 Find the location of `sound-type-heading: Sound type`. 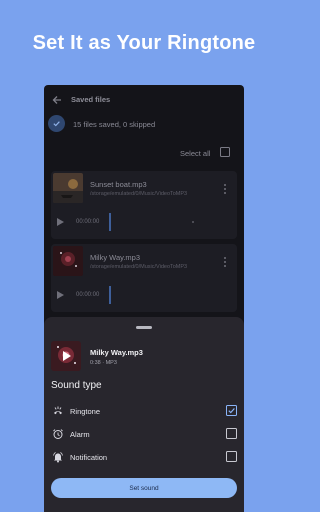

sound-type-heading: Sound type is located at coordinates (76, 385).